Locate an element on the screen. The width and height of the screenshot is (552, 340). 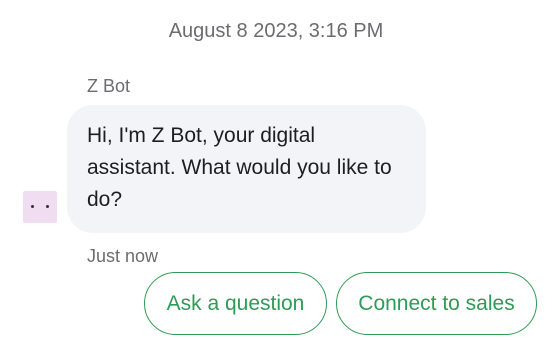
conversation-timestamp: August 8 2023, 3:16 PM is located at coordinates (276, 31).